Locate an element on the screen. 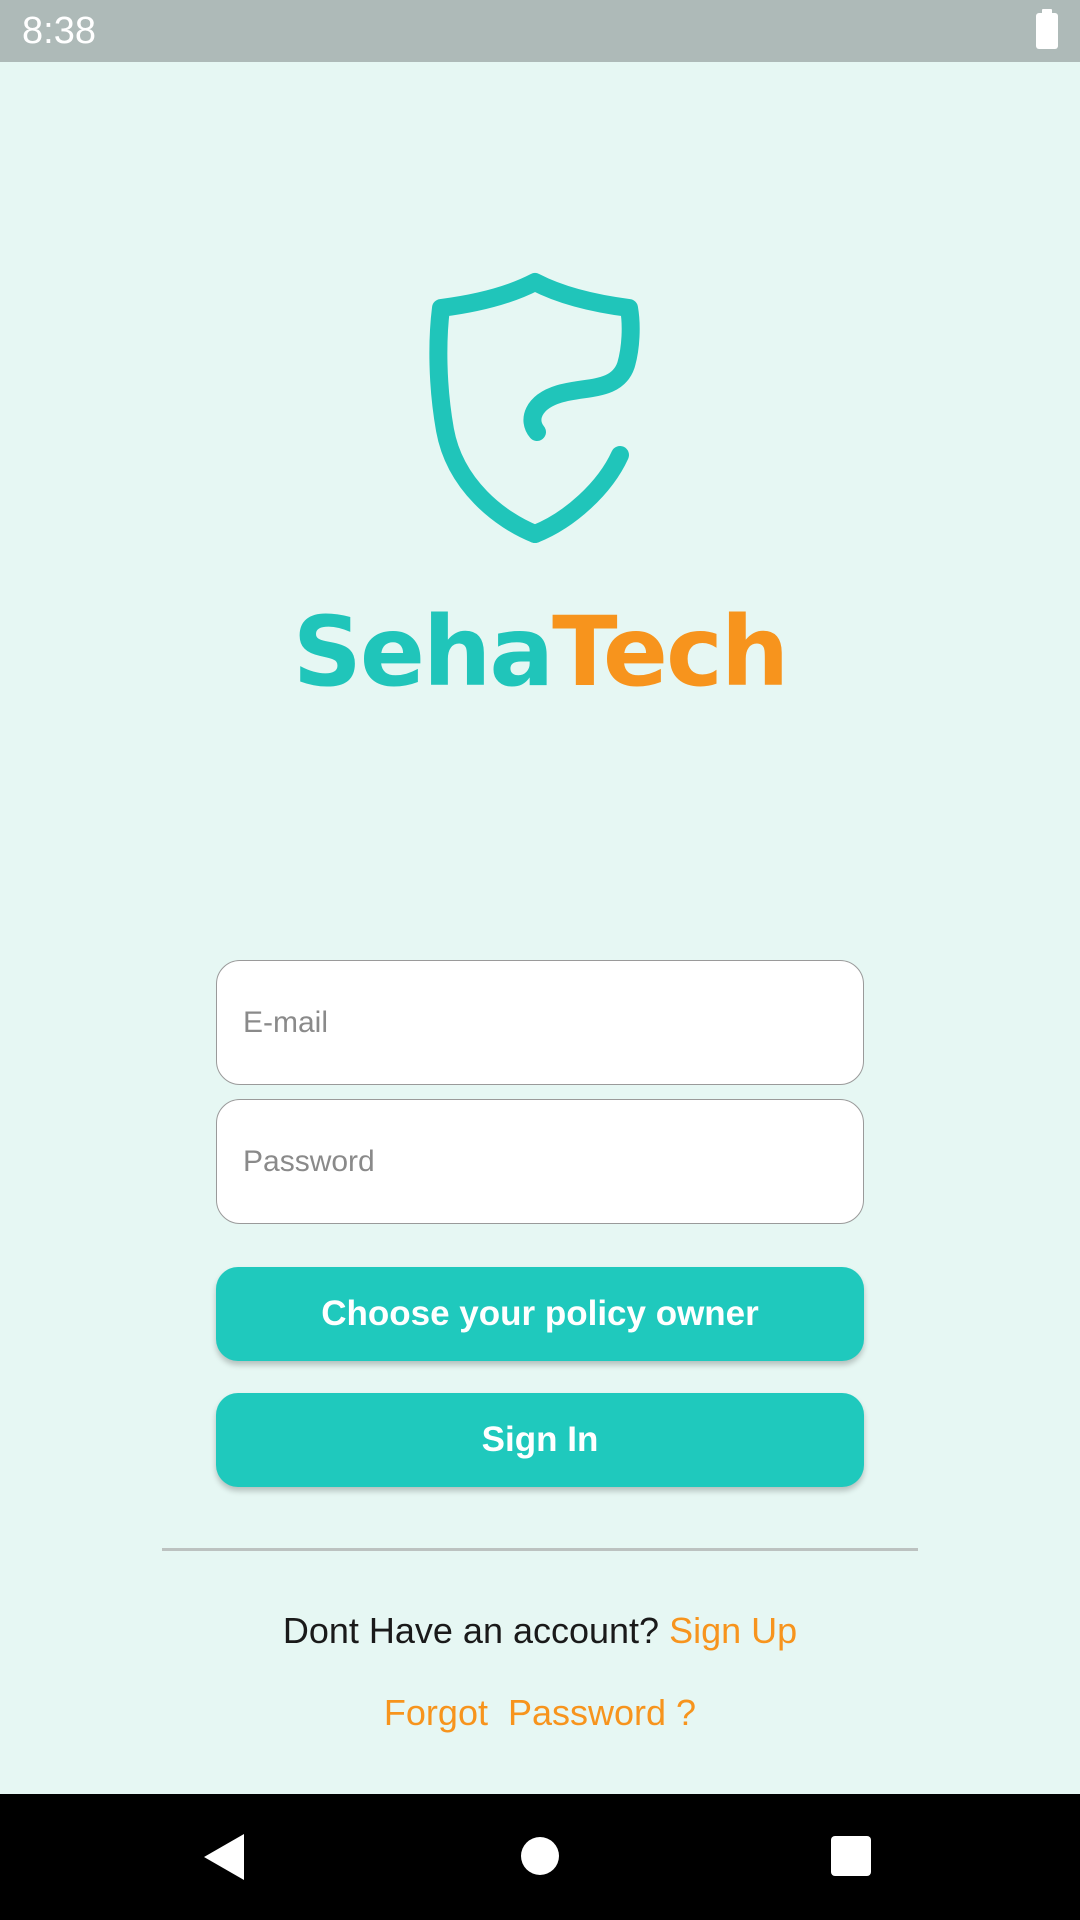  sign-in-button: Sign In is located at coordinates (540, 1440).